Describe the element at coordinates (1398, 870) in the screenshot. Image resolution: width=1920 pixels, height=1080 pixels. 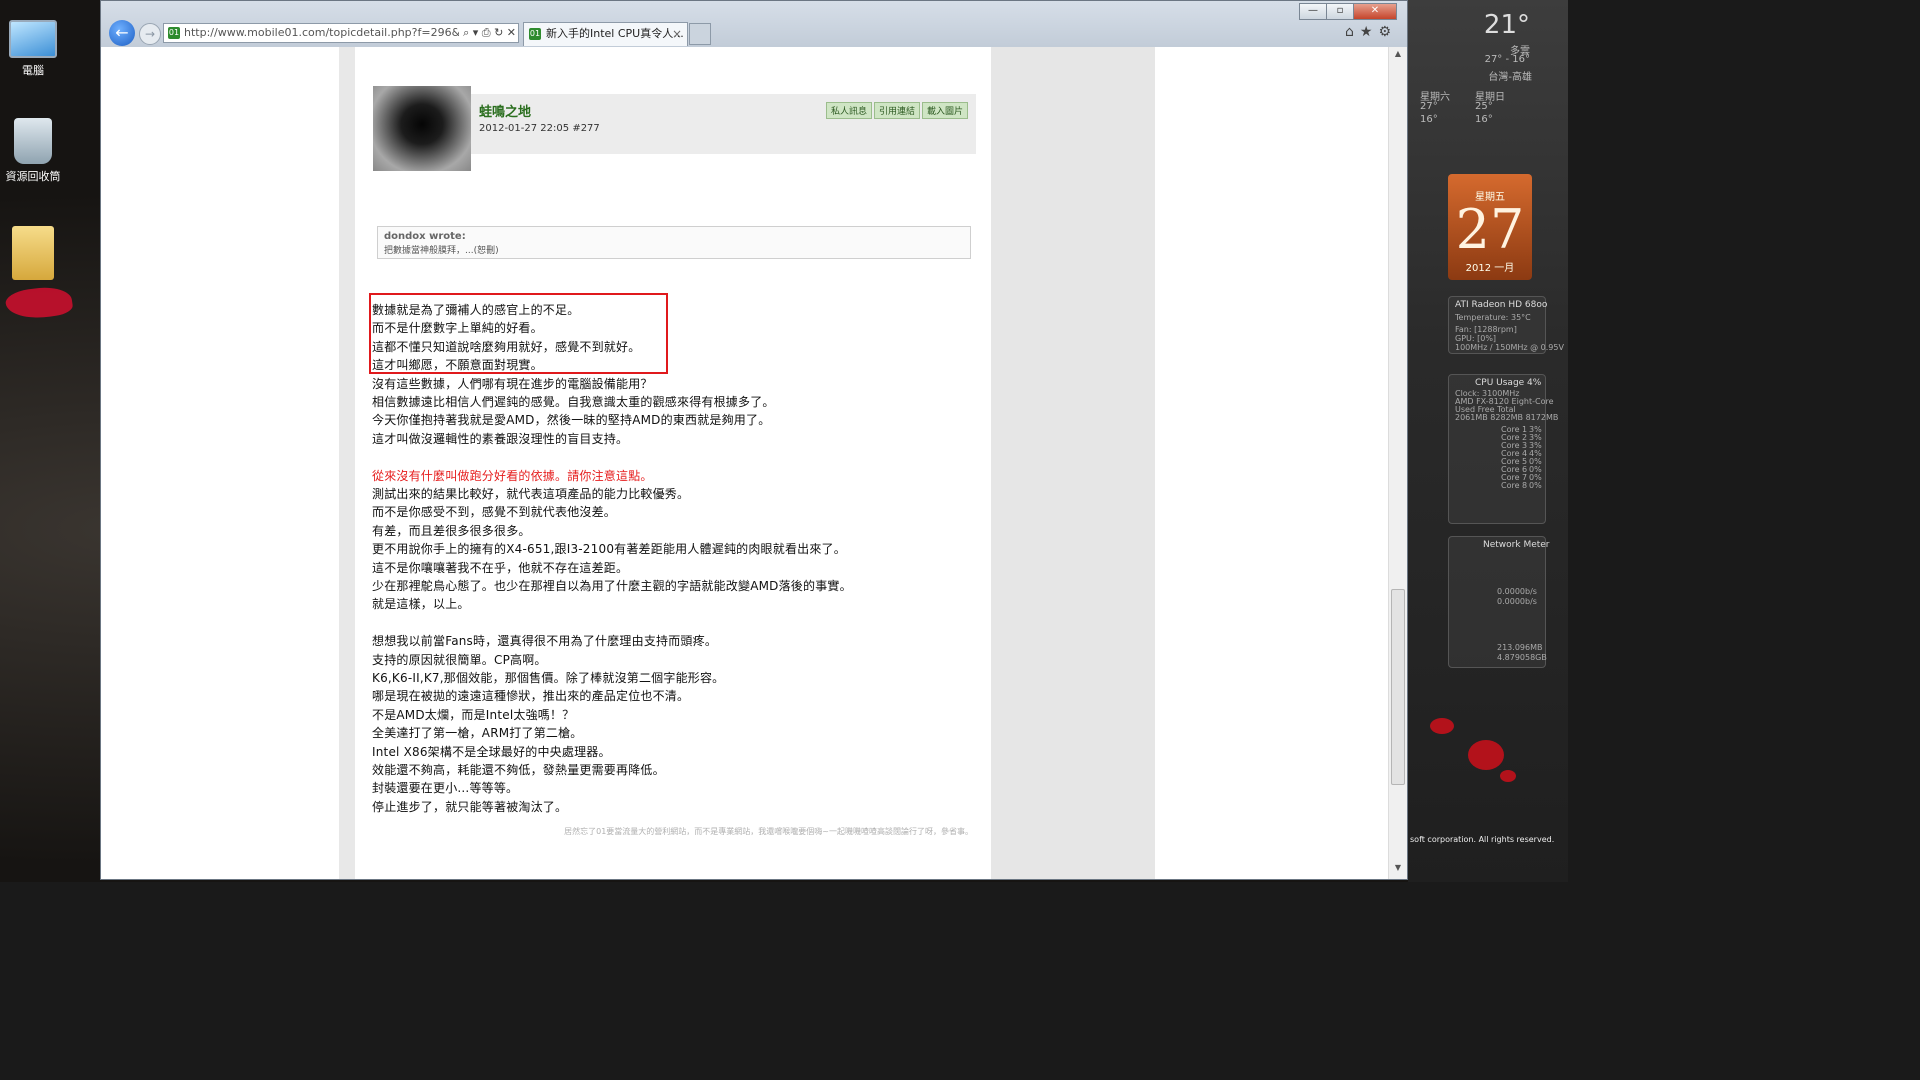
I see `scroll-down-icon: ▼` at that location.